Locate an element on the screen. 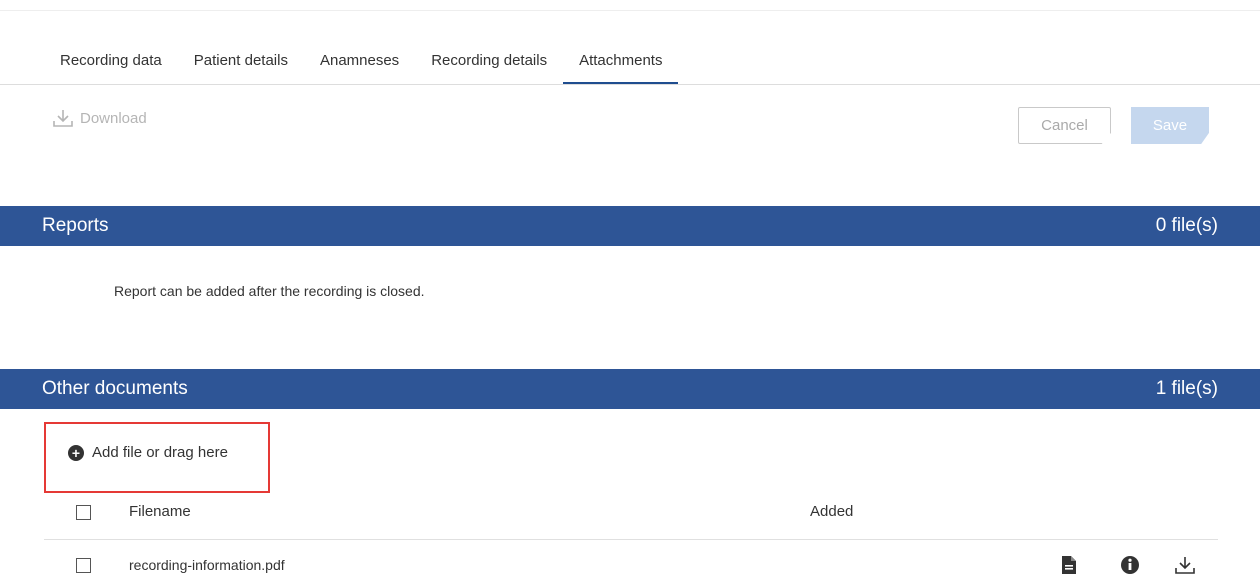 The image size is (1260, 576). row-filename: recording-information.pdf is located at coordinates (207, 565).